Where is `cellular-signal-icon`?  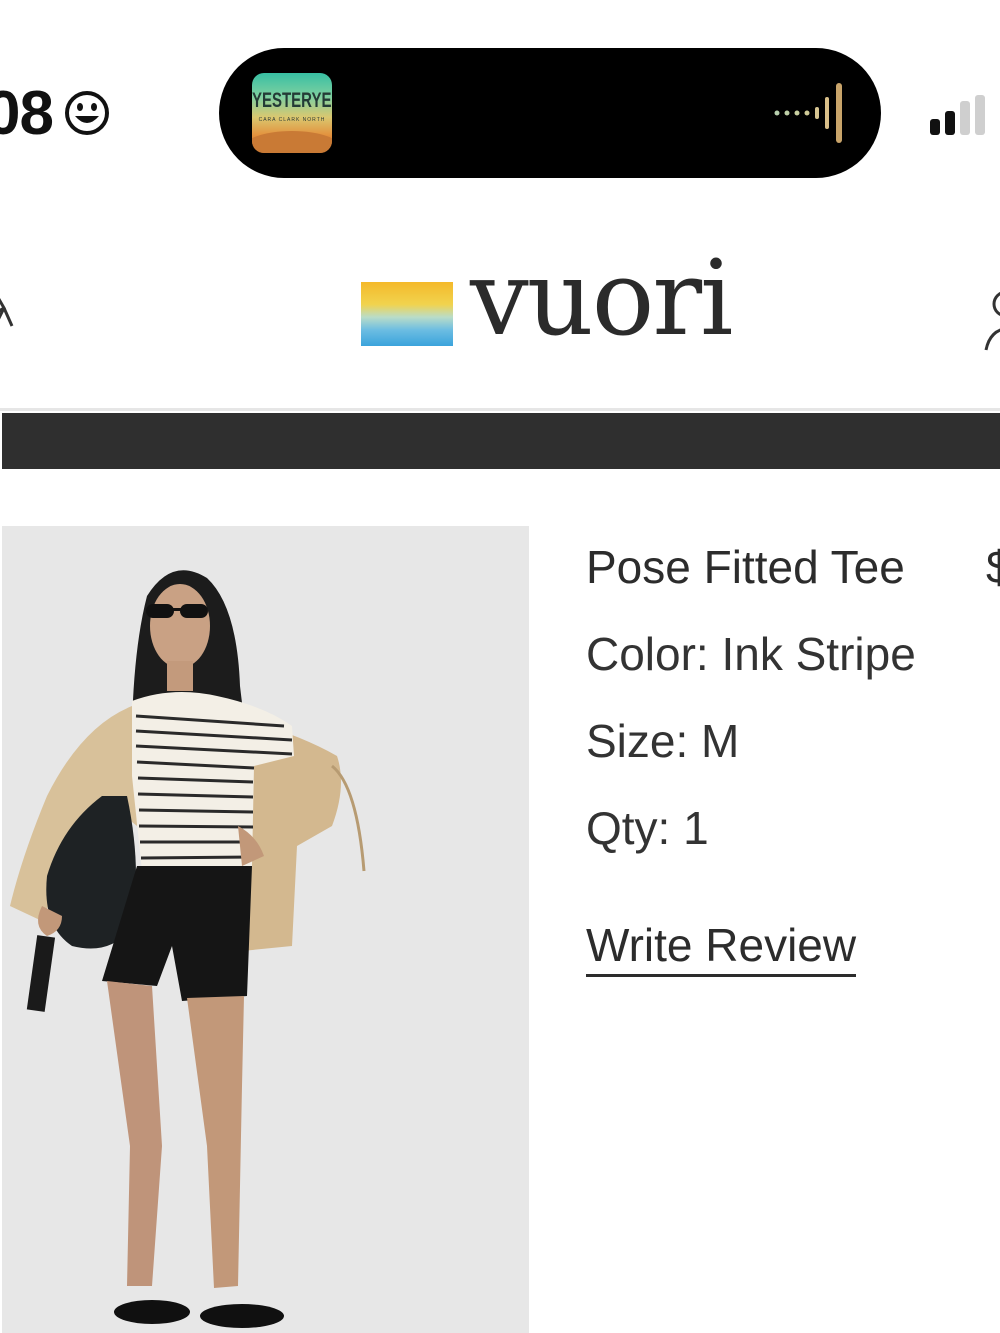
cellular-signal-icon is located at coordinates (957, 115).